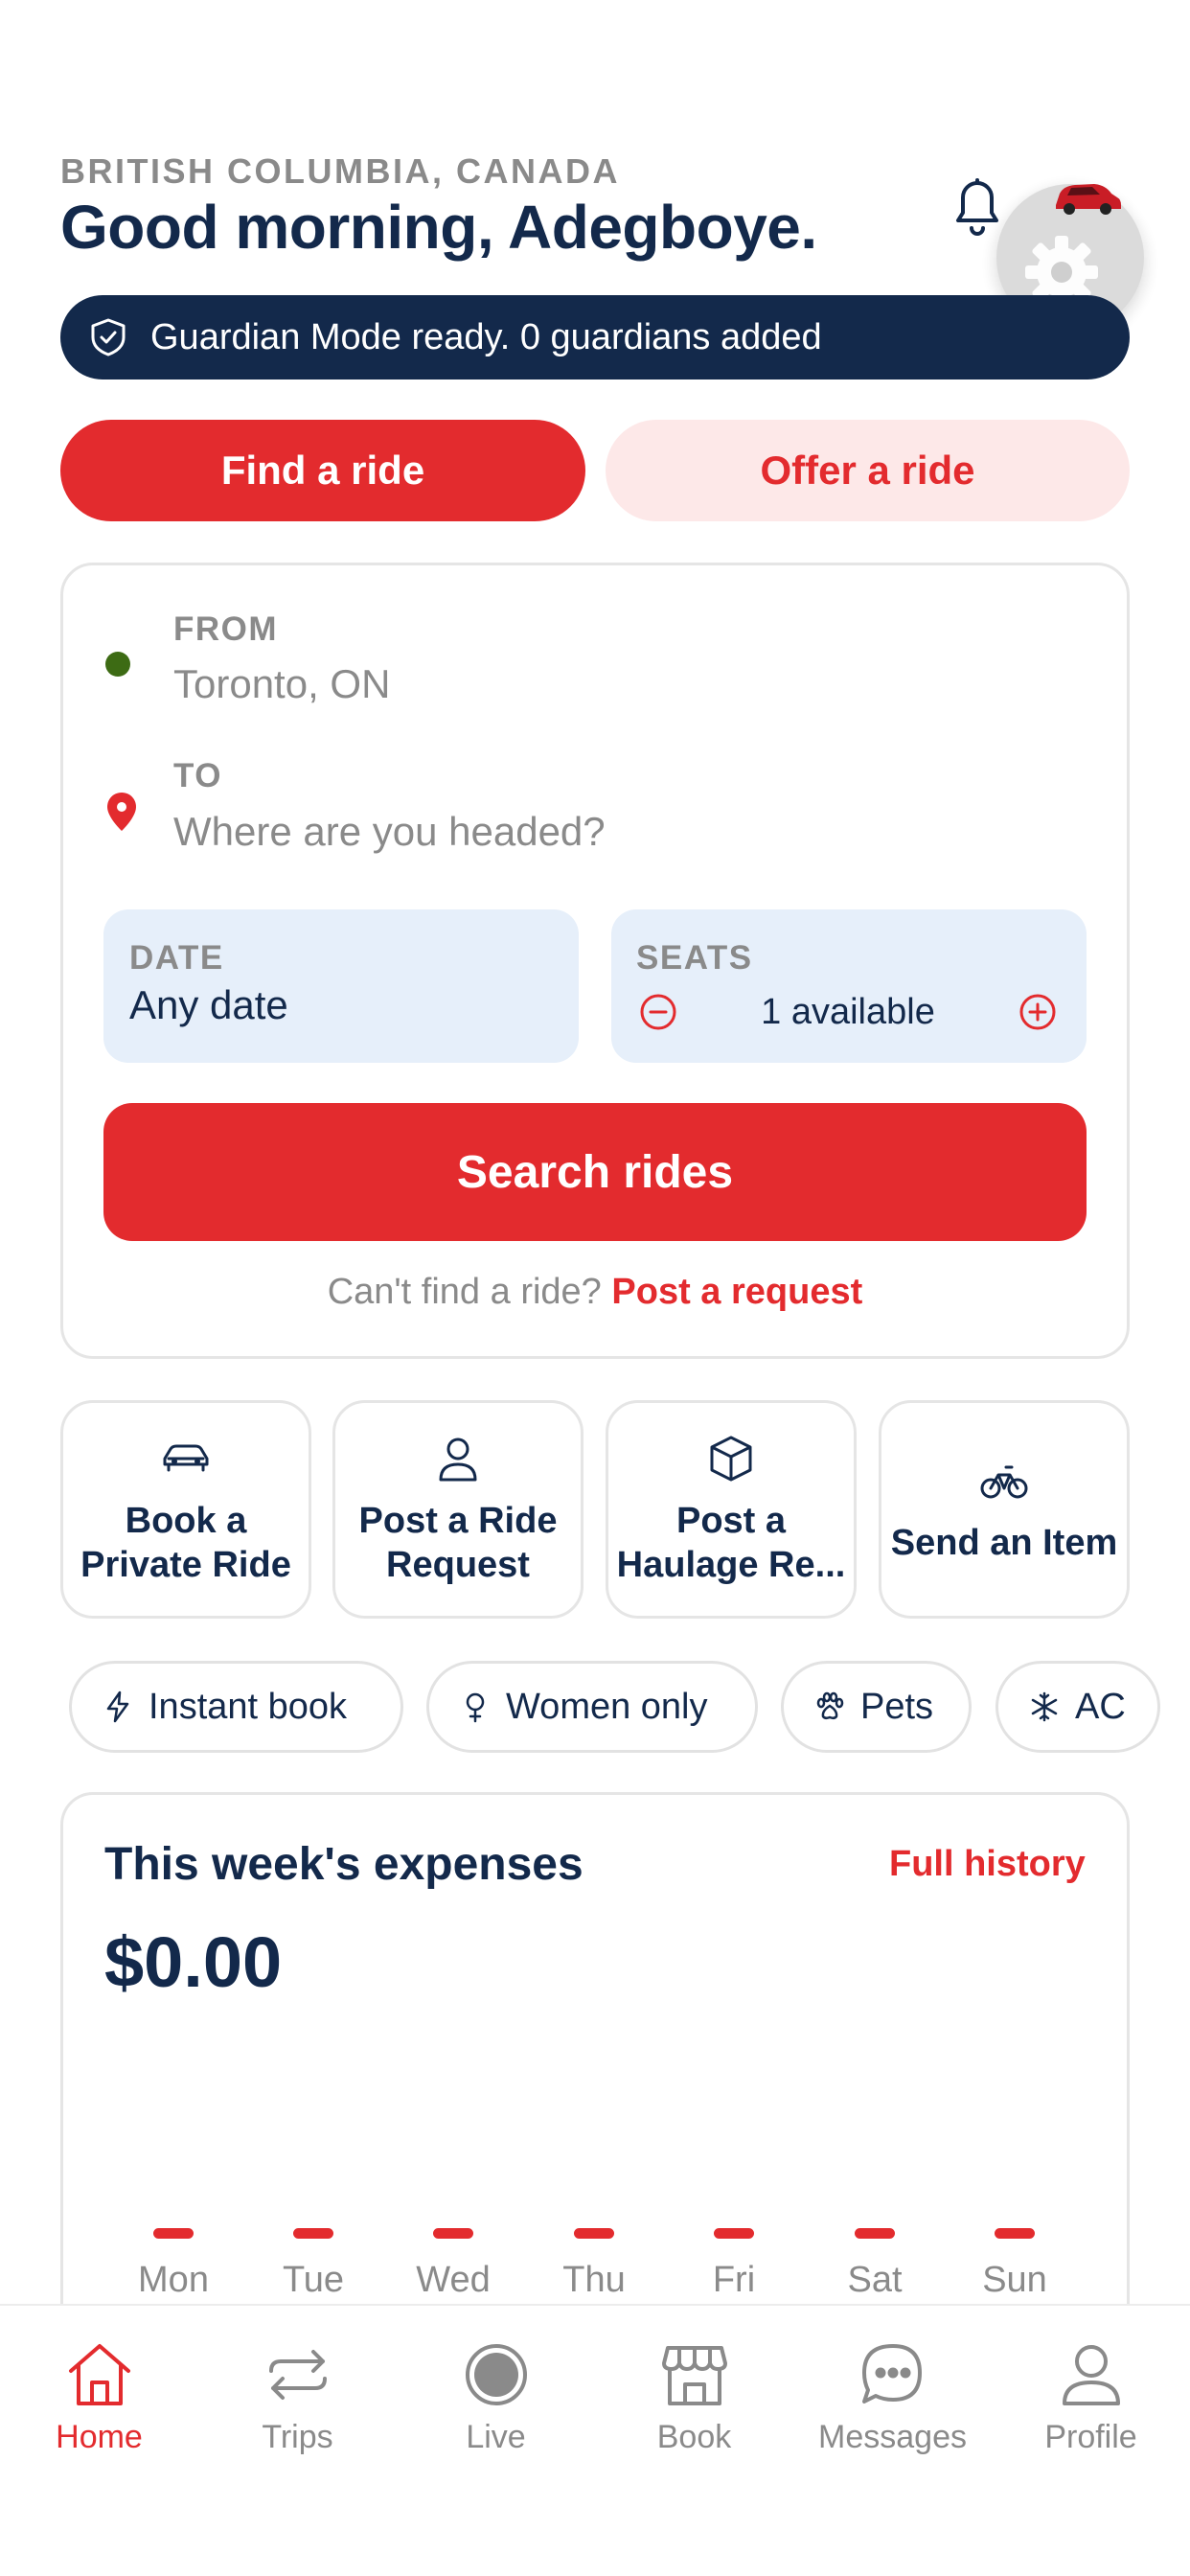 The height and width of the screenshot is (2576, 1190). What do you see at coordinates (734, 2280) in the screenshot?
I see `day-label-fri: Fri` at bounding box center [734, 2280].